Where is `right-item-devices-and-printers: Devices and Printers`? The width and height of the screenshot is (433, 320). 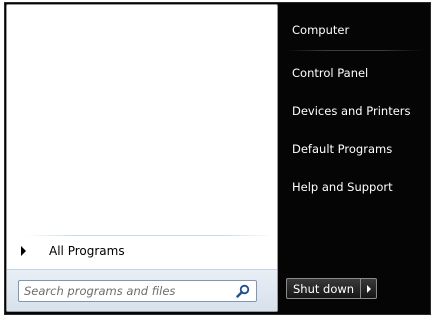 right-item-devices-and-printers: Devices and Printers is located at coordinates (354, 111).